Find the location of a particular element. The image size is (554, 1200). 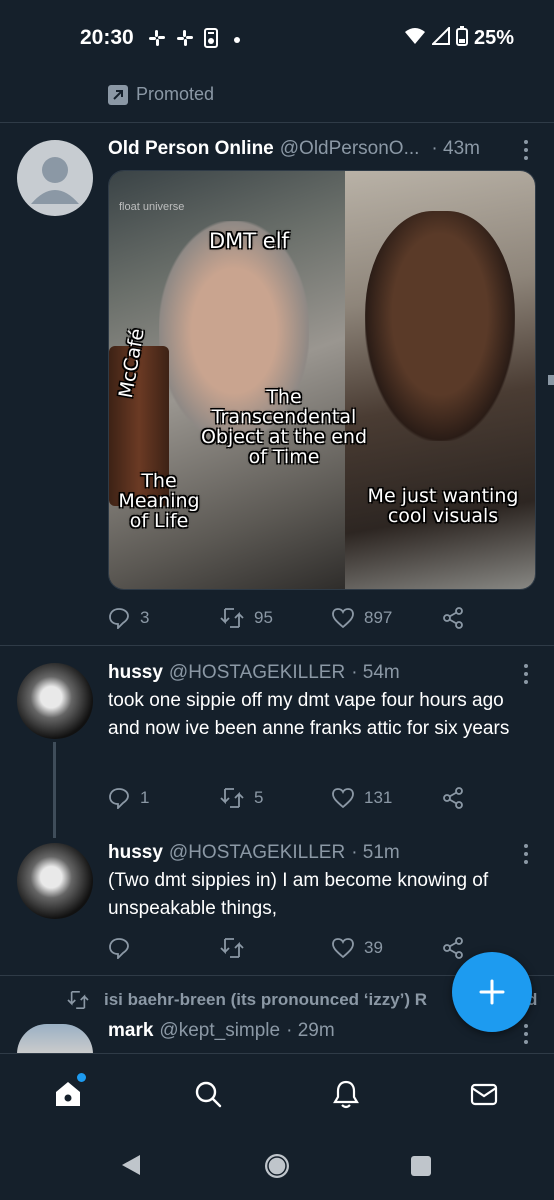

dot-icon is located at coordinates (237, 40).